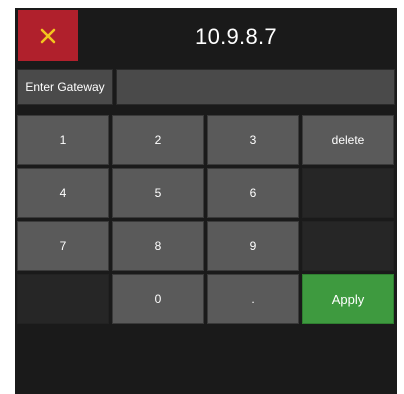  I want to click on gateway-input, so click(255, 87).